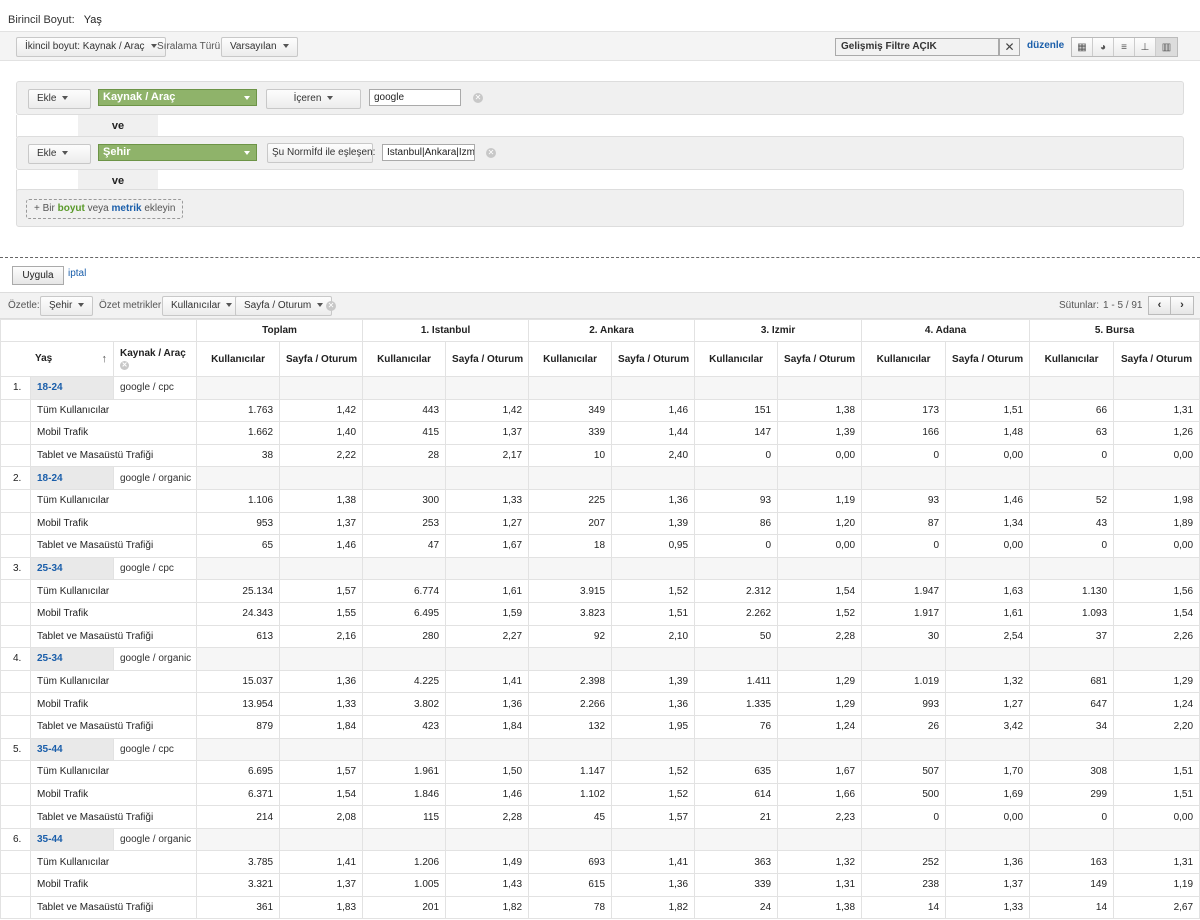  What do you see at coordinates (1009, 47) in the screenshot?
I see `clear-filter-icon: ✕` at bounding box center [1009, 47].